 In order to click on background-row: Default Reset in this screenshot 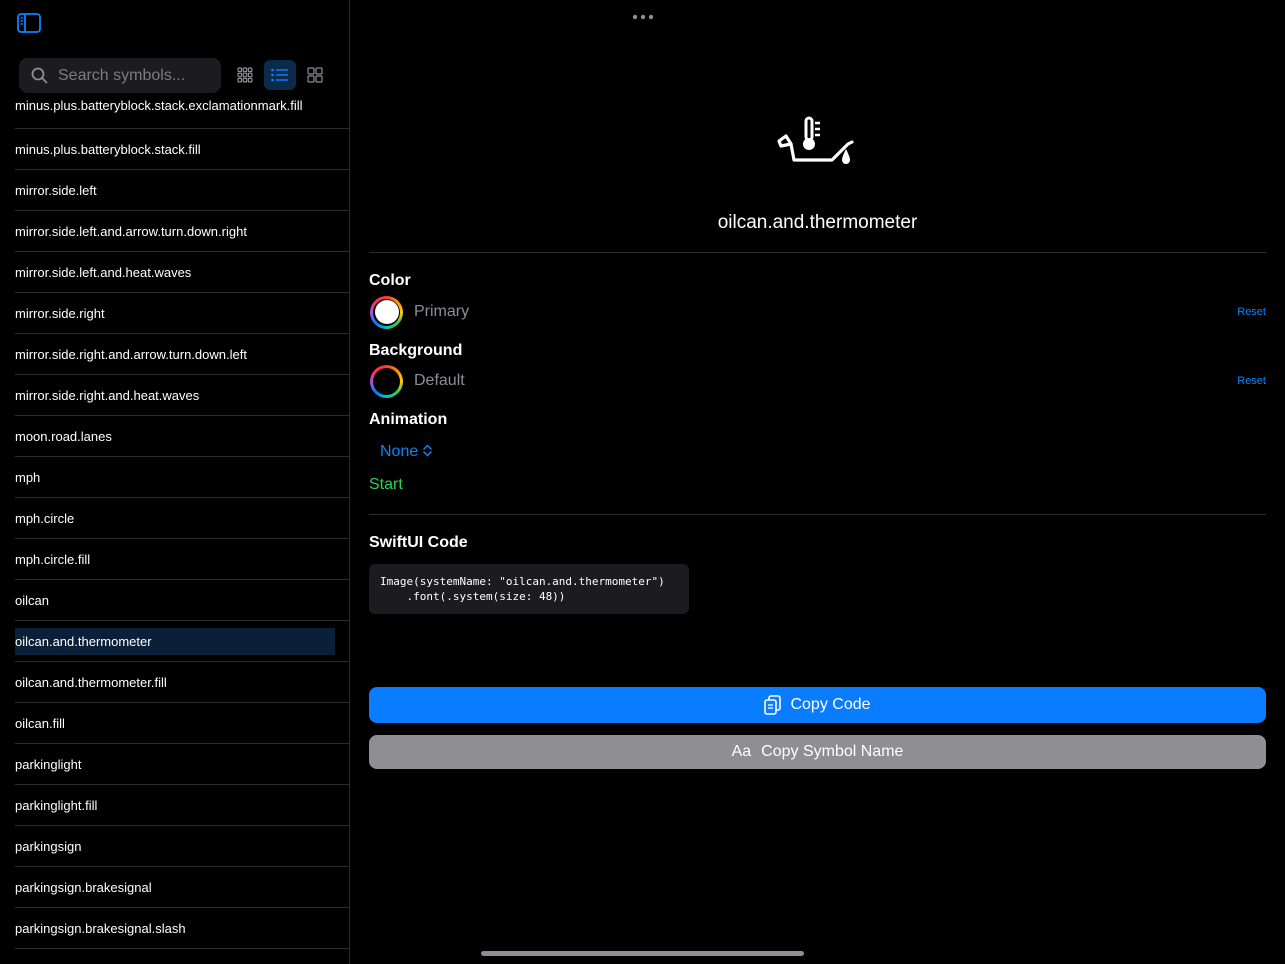, I will do `click(817, 381)`.